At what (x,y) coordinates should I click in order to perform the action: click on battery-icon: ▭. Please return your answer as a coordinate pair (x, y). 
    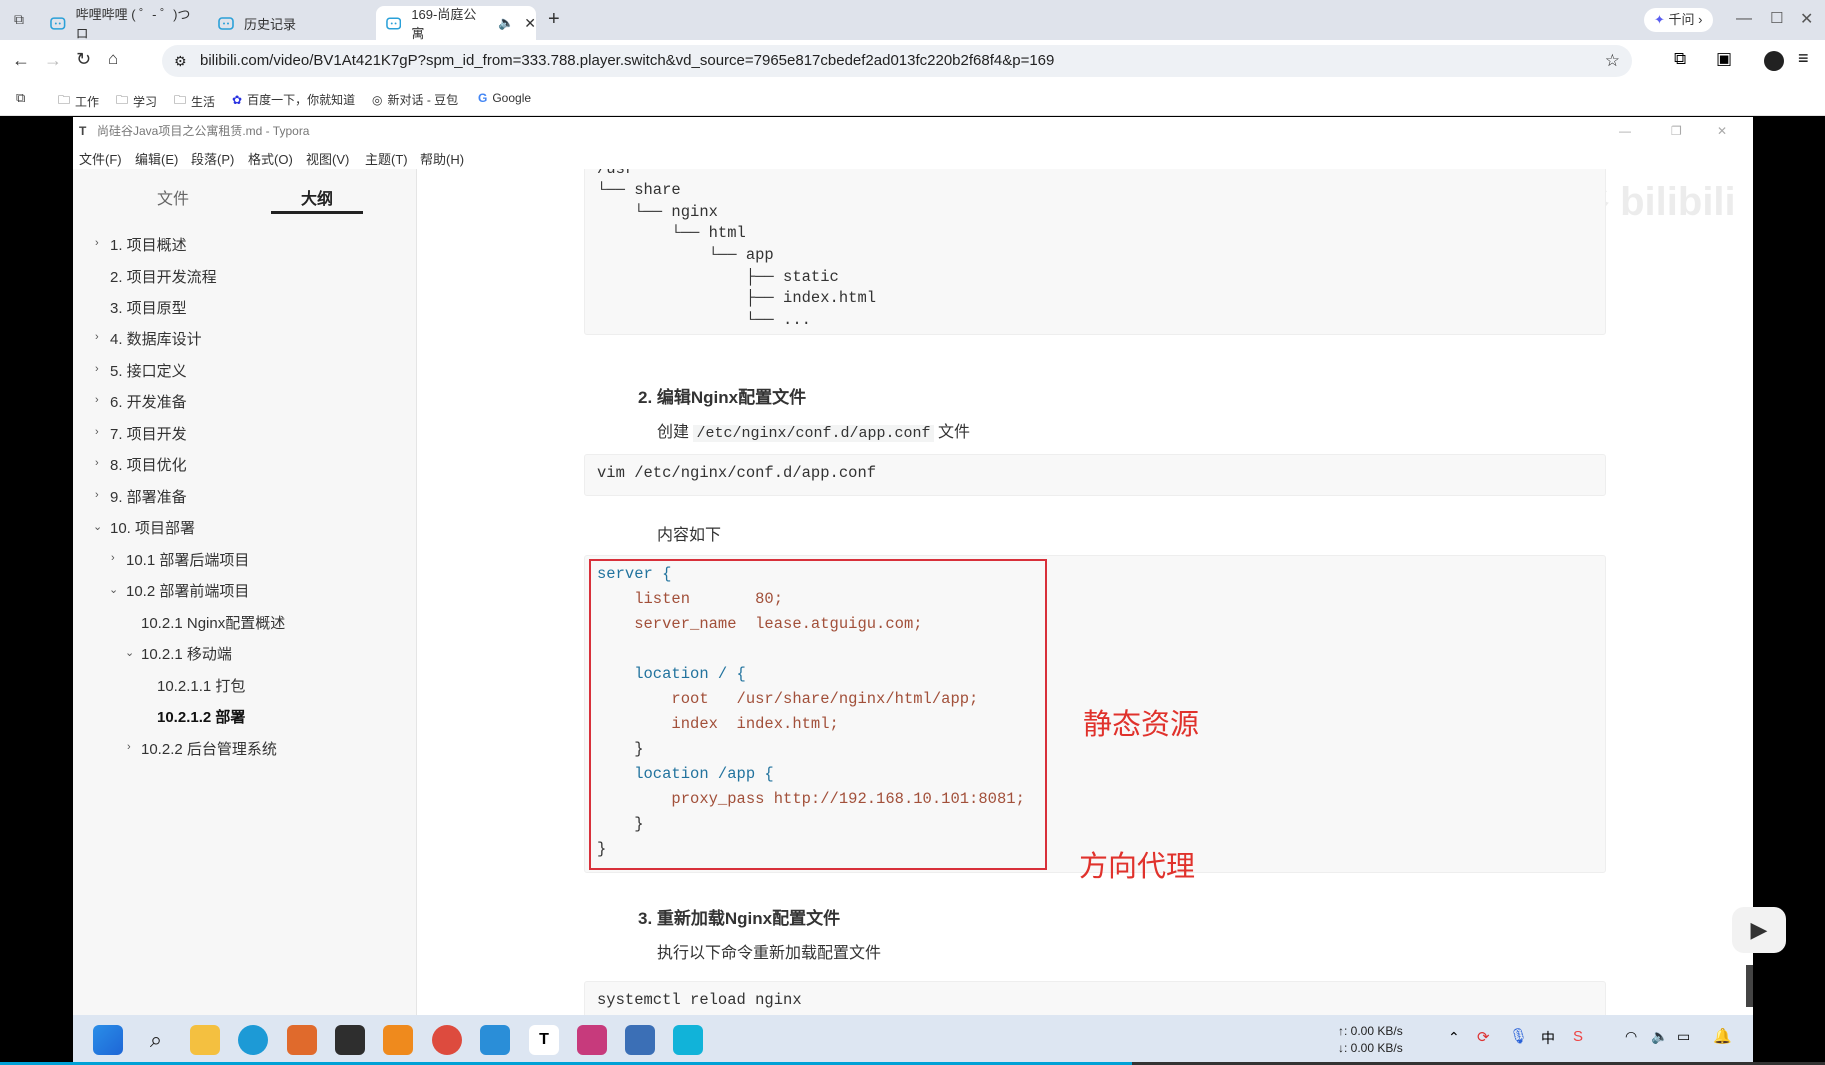
    Looking at the image, I should click on (1684, 1036).